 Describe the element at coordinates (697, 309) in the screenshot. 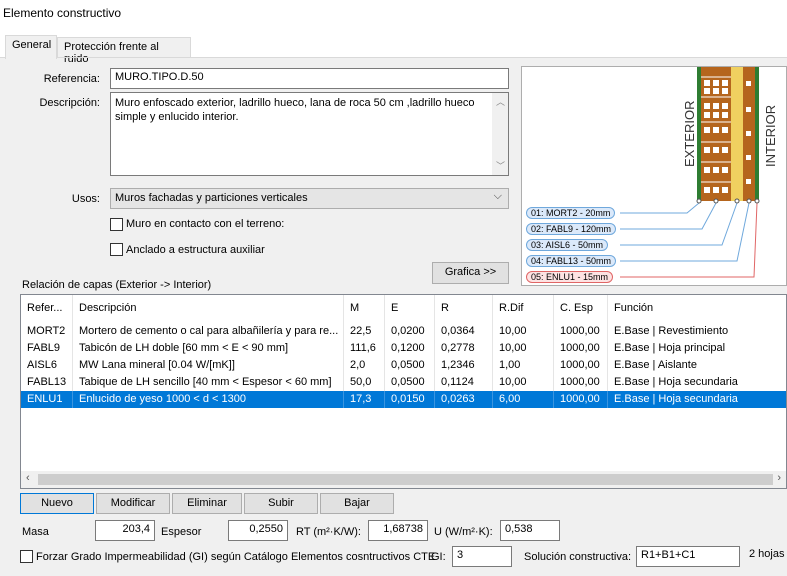

I see `column-header-funcion: Función` at that location.